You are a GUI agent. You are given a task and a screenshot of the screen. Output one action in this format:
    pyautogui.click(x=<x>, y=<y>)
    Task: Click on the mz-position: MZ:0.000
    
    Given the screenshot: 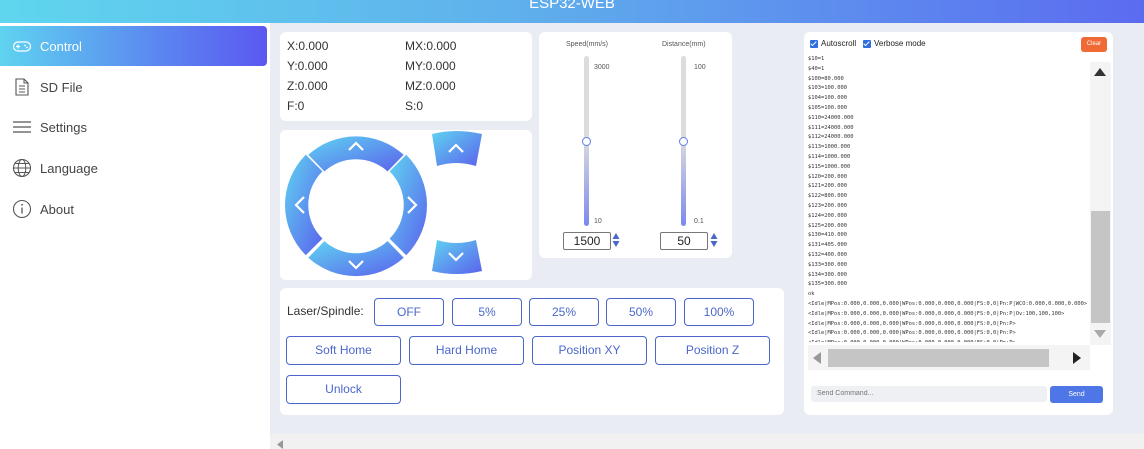 What is the action you would take?
    pyautogui.click(x=430, y=86)
    